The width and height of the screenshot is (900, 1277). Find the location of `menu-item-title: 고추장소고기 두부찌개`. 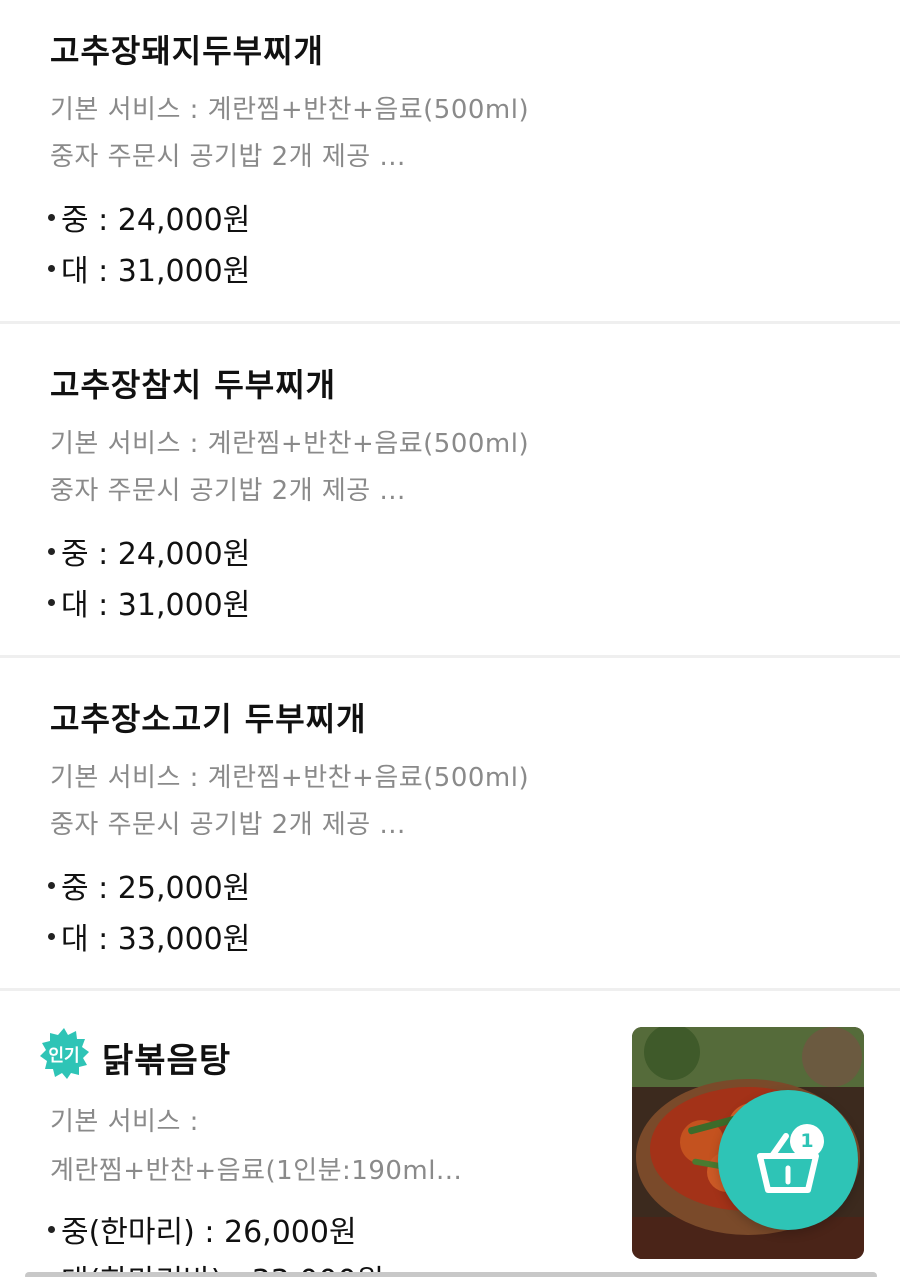

menu-item-title: 고추장소고기 두부찌개 is located at coordinates (208, 719).